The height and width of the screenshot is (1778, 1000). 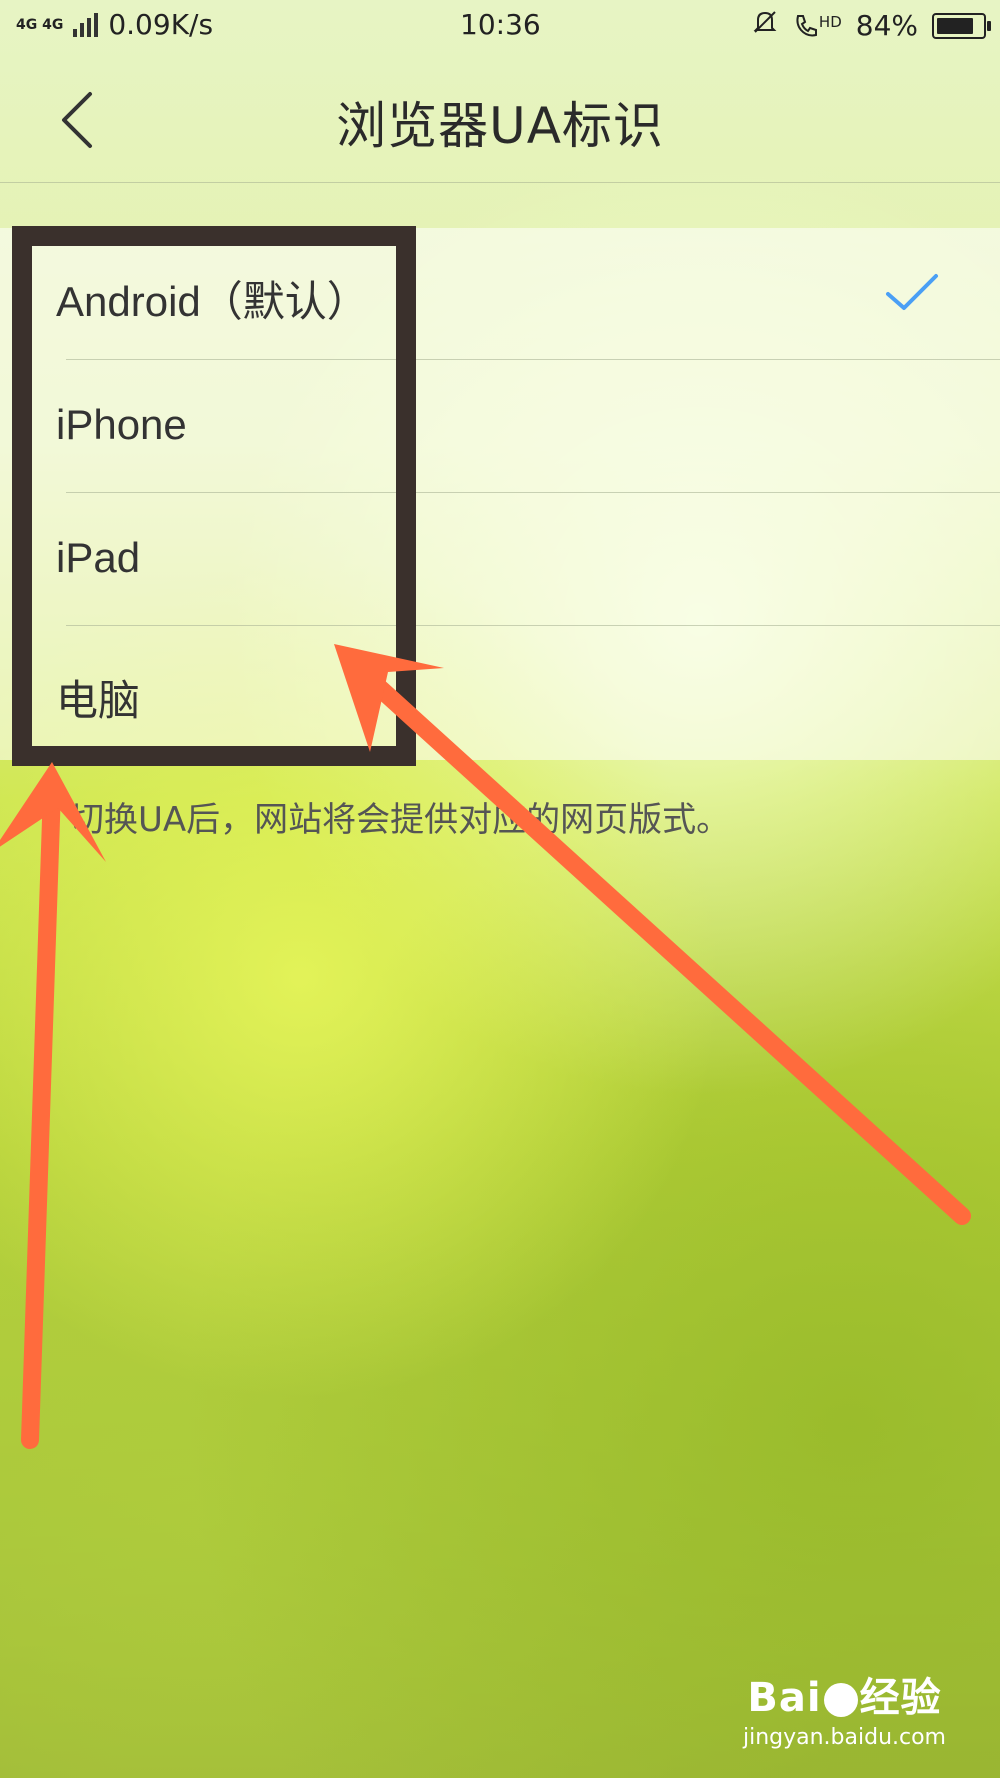 What do you see at coordinates (886, 25) in the screenshot?
I see `battery-percent: 84%` at bounding box center [886, 25].